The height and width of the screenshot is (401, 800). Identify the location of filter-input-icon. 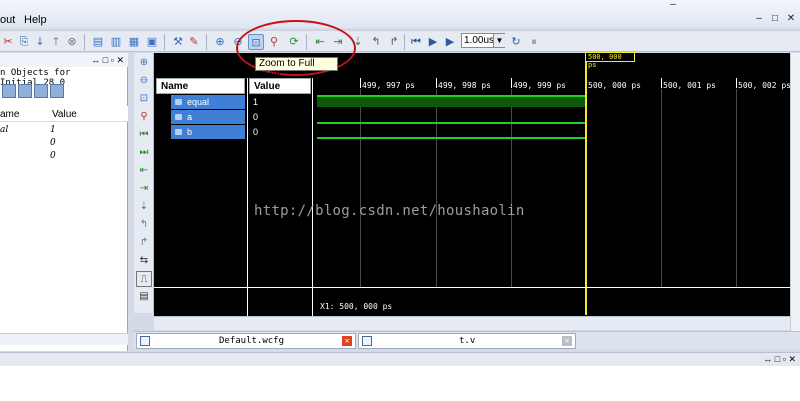
(9, 91).